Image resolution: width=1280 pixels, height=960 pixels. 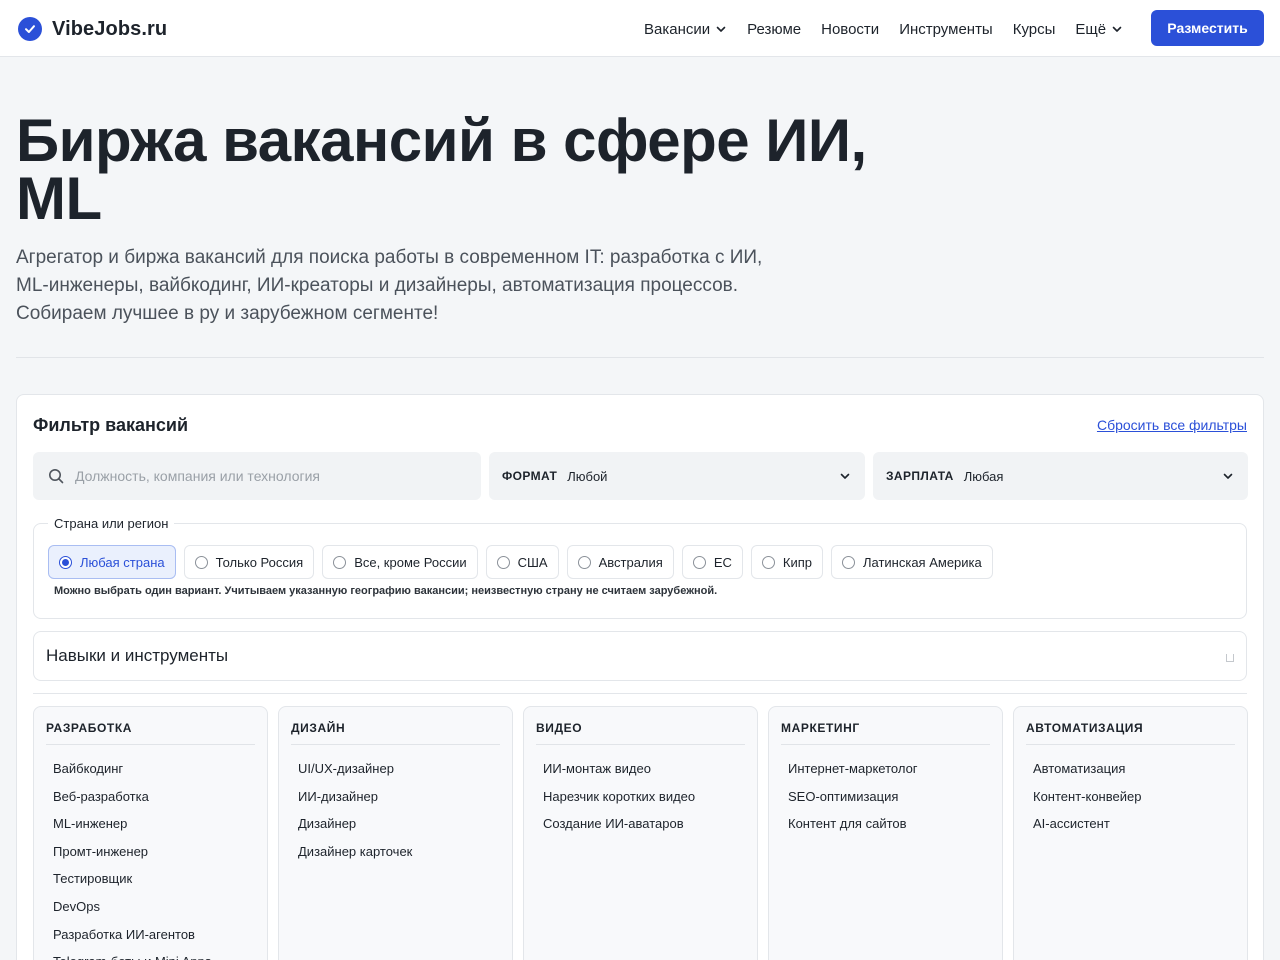 What do you see at coordinates (56, 476) in the screenshot?
I see `search-icon` at bounding box center [56, 476].